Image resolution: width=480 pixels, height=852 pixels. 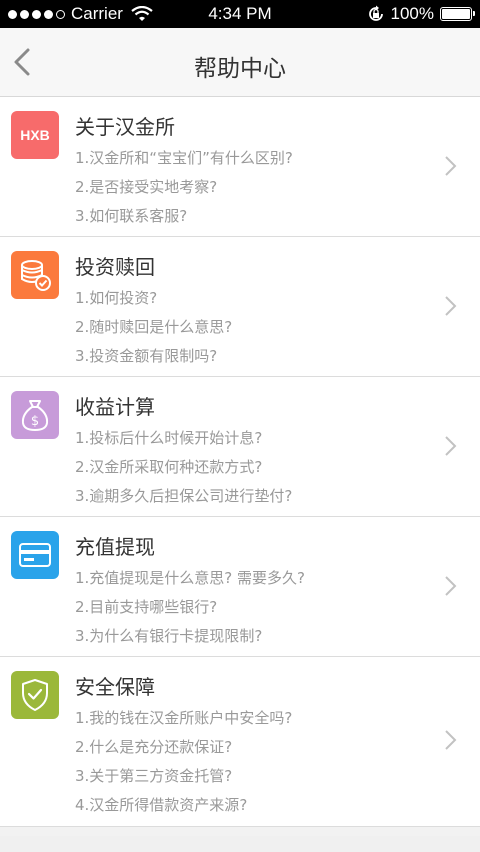 I want to click on question-link: 1.投标后什么时候开始计息?, so click(x=168, y=437).